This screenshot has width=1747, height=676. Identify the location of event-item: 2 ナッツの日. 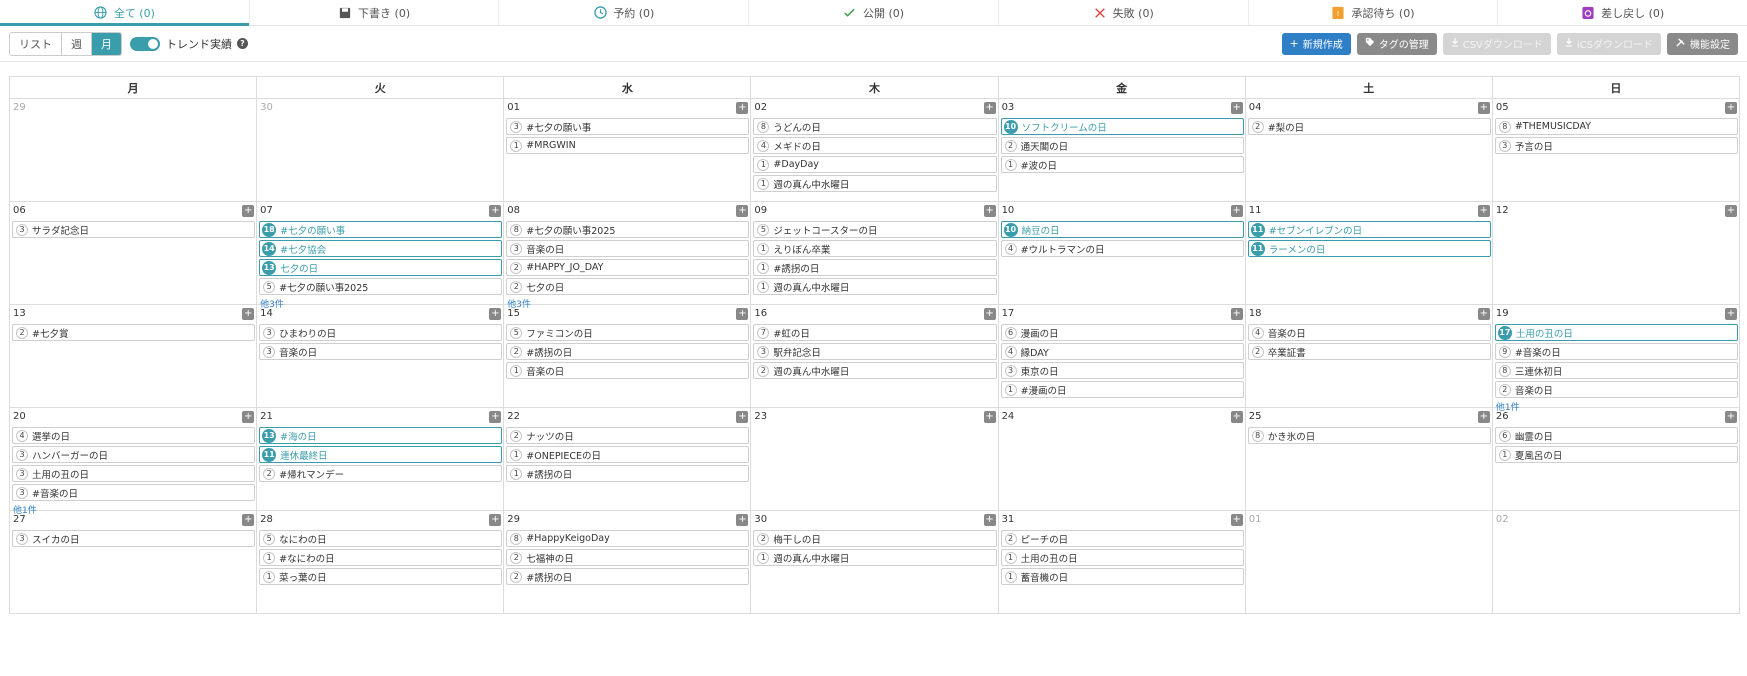
(628, 435).